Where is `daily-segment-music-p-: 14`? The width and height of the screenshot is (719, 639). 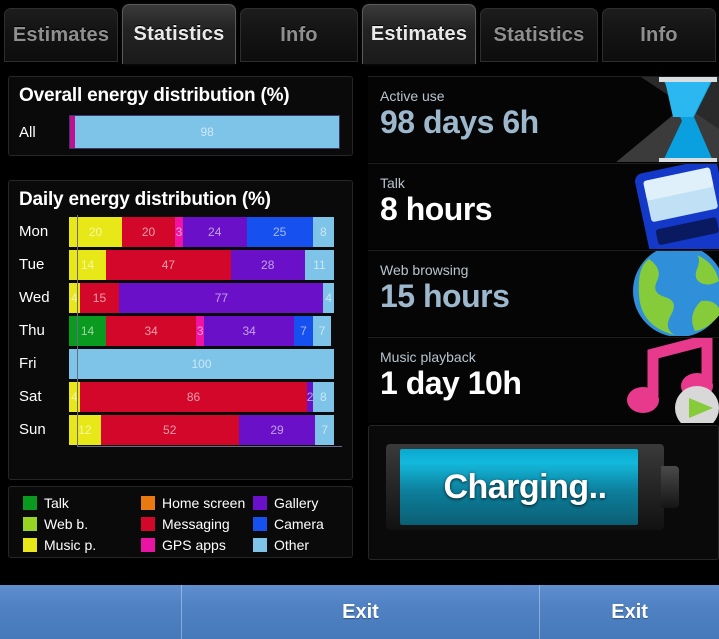
daily-segment-music-p-: 14 is located at coordinates (88, 264).